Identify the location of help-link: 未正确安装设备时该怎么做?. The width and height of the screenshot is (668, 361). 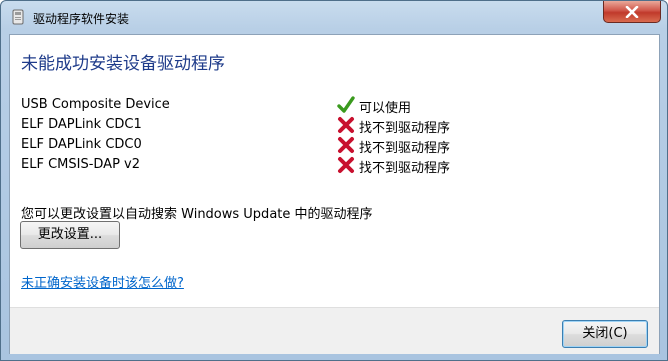
(102, 281).